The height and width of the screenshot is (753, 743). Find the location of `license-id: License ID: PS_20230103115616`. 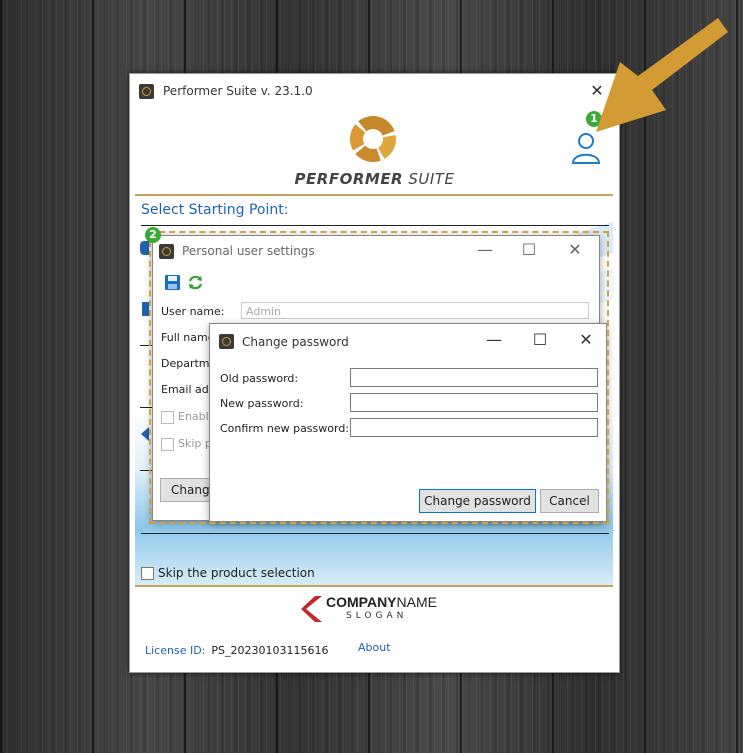

license-id: License ID: PS_20230103115616 is located at coordinates (237, 650).